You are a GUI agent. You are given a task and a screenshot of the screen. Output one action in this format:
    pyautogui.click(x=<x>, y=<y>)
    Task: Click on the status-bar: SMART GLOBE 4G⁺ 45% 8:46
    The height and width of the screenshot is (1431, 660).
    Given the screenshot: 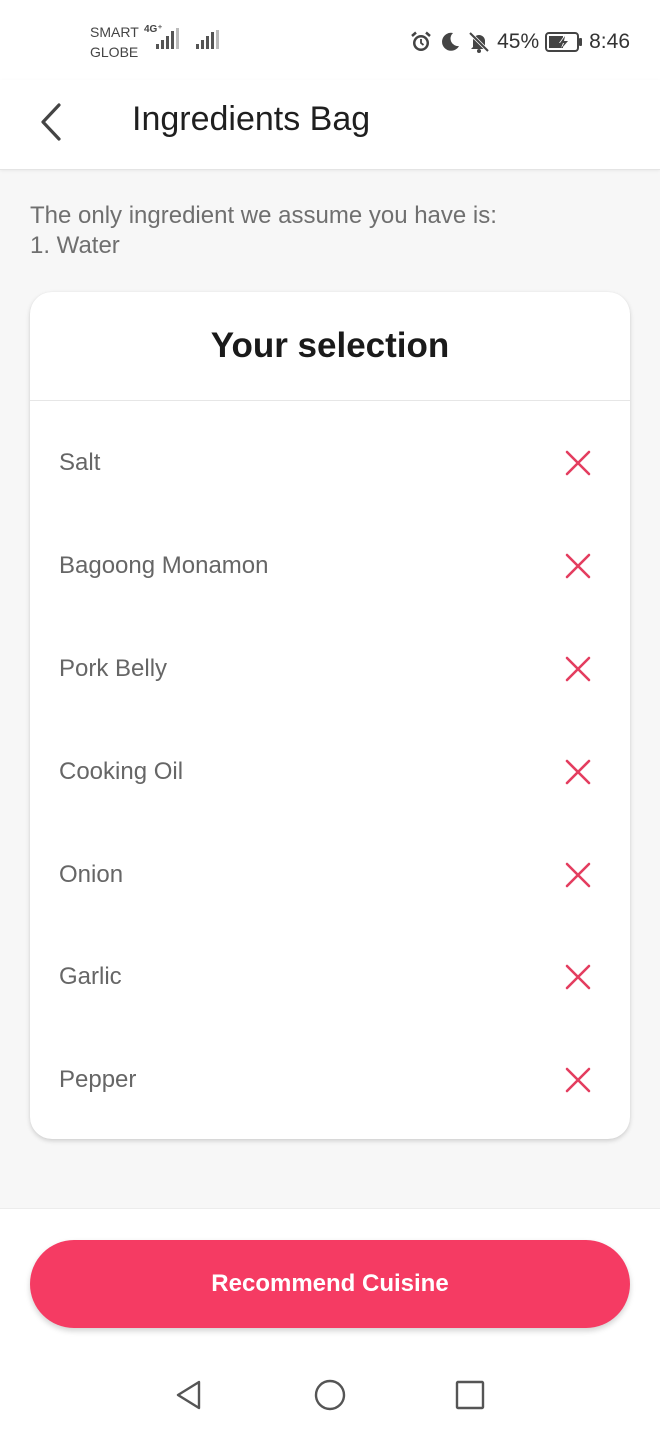 What is the action you would take?
    pyautogui.click(x=330, y=40)
    